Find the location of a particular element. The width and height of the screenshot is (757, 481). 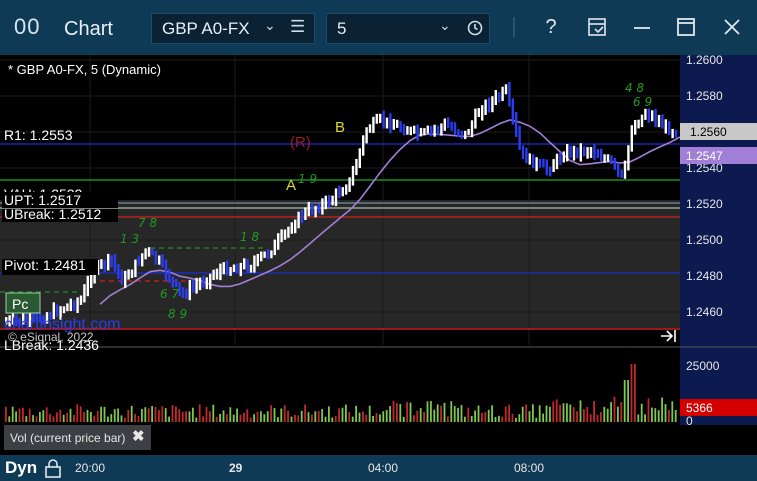

letter-r: (R) is located at coordinates (300, 142).